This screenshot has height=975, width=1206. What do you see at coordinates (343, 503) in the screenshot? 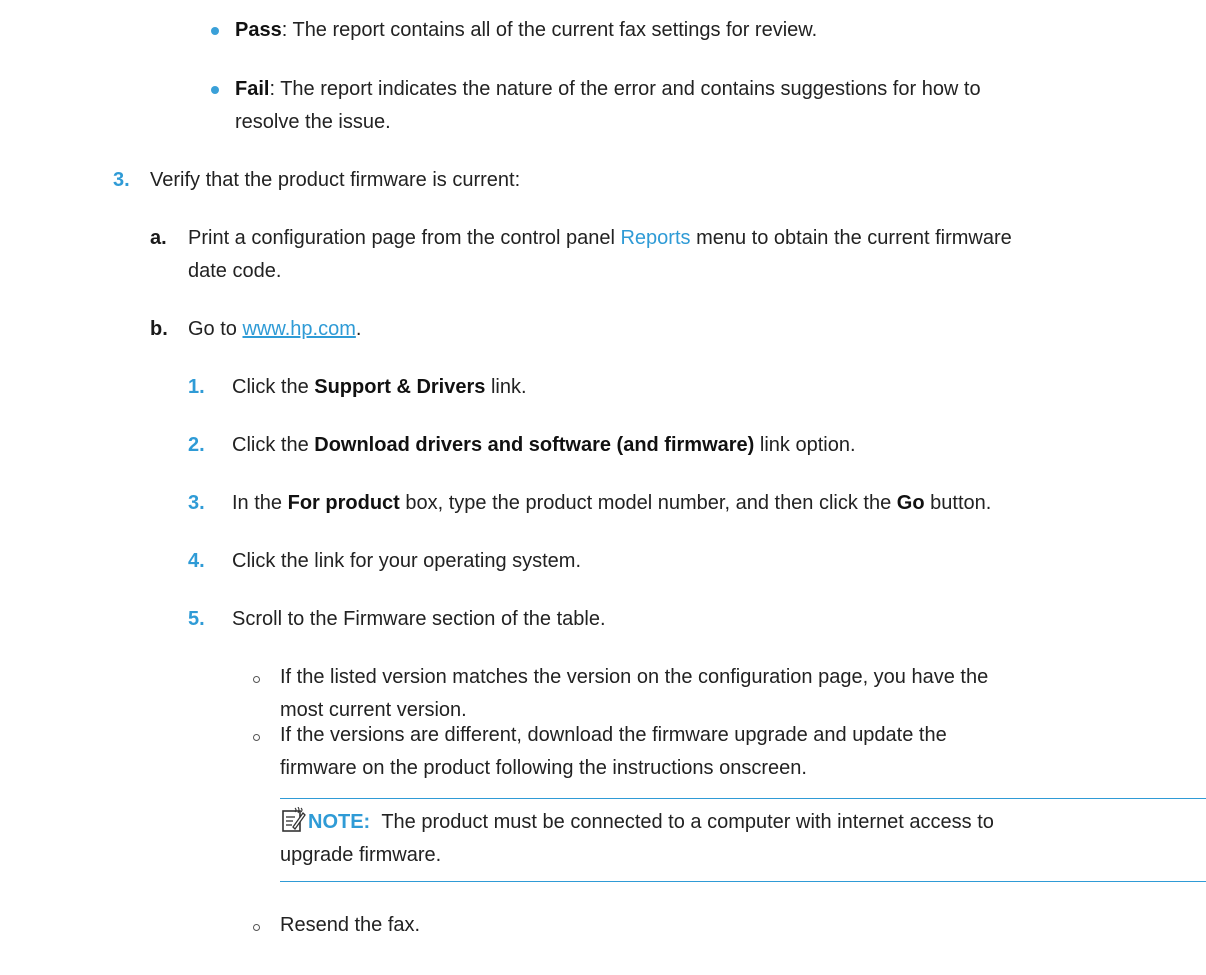
I see `ui-label: For product` at bounding box center [343, 503].